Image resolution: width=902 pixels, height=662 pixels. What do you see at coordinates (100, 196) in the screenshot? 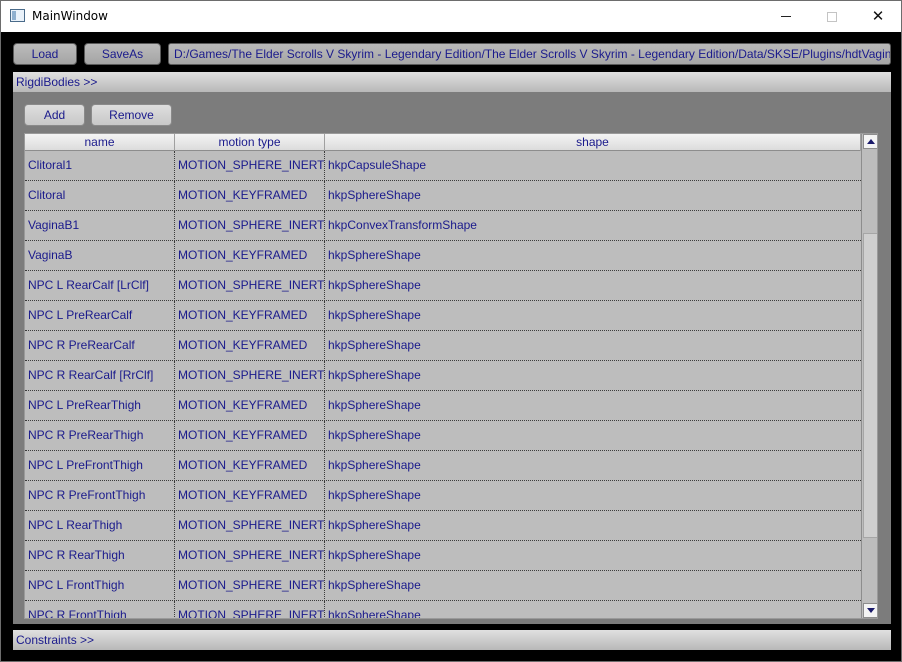
I see `cell-name: Clitoral` at bounding box center [100, 196].